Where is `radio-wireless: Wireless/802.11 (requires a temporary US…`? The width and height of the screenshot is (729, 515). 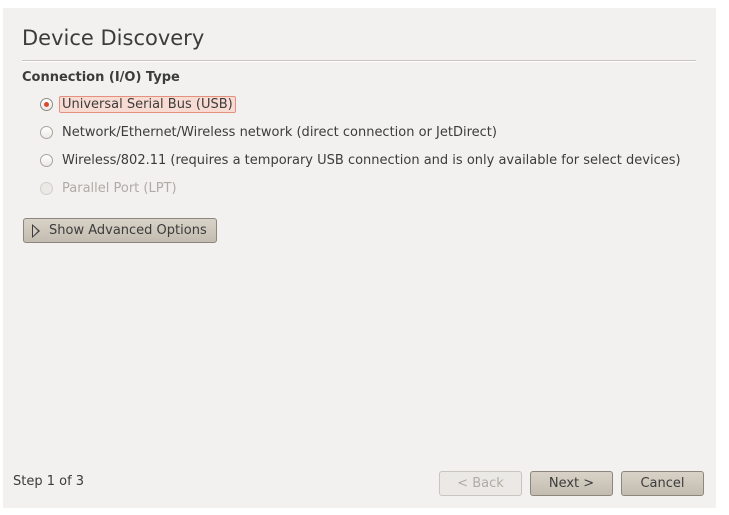 radio-wireless: Wireless/802.11 (requires a temporary US… is located at coordinates (360, 160).